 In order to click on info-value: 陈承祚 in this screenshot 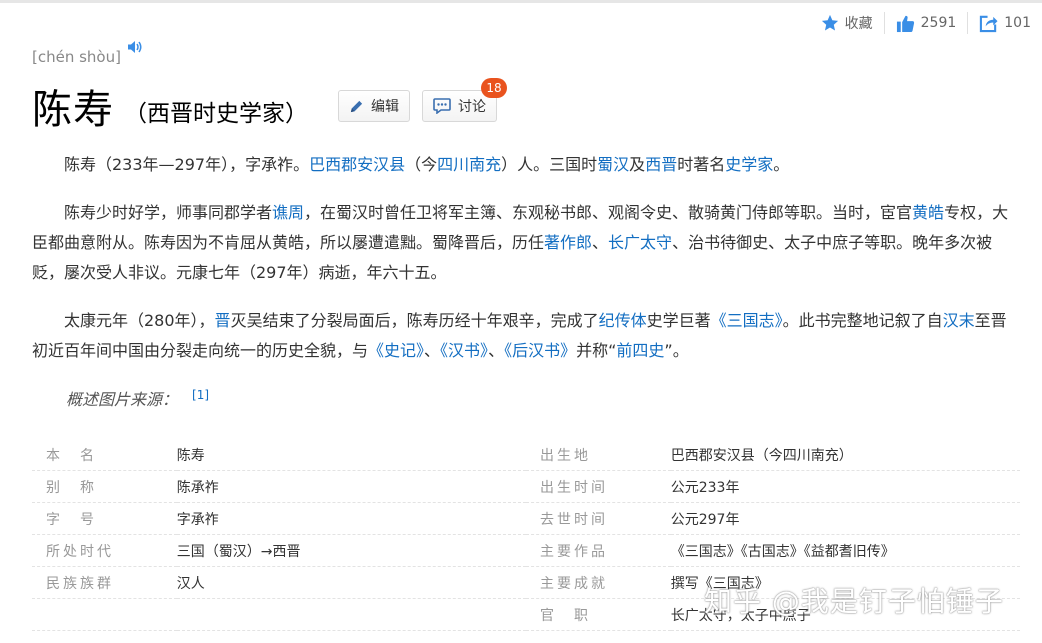, I will do `click(351, 486)`.